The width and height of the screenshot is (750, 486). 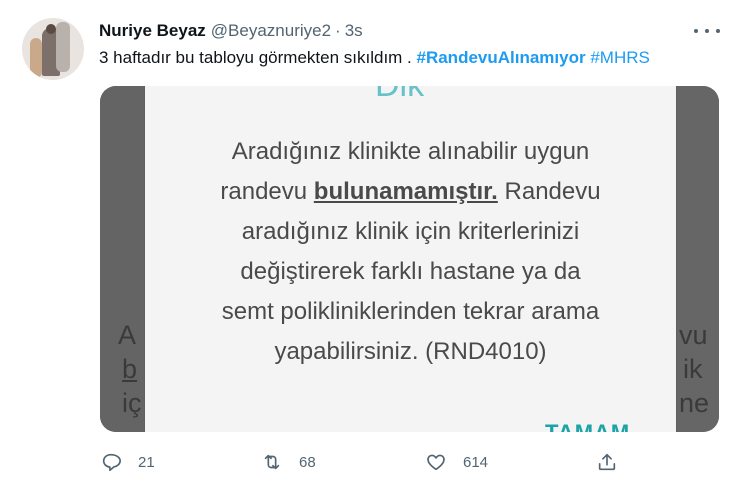 I want to click on more-icon, so click(x=707, y=31).